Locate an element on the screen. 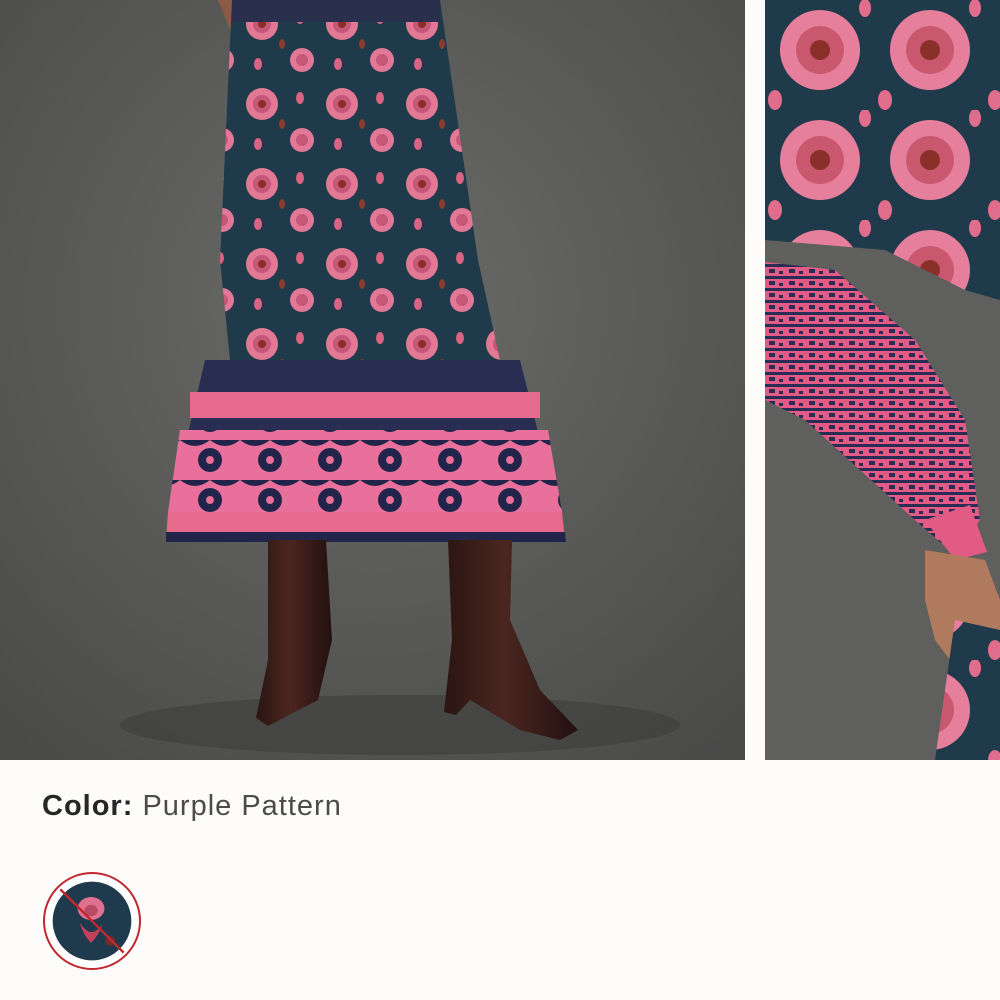 Image resolution: width=1000 pixels, height=1000 pixels. color-value: Purple Pattern is located at coordinates (242, 806).